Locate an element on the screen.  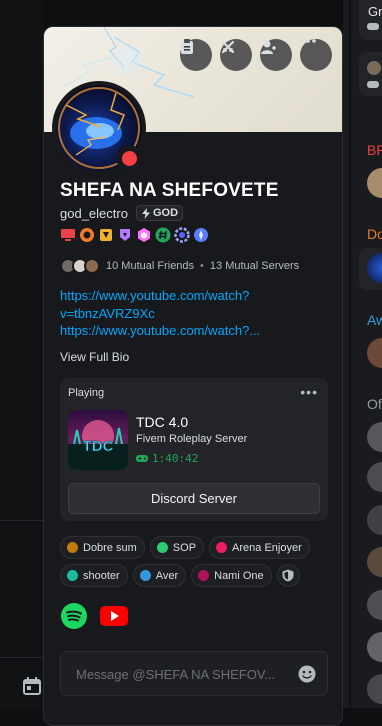
member-section-label: BR is located at coordinates (374, 150).